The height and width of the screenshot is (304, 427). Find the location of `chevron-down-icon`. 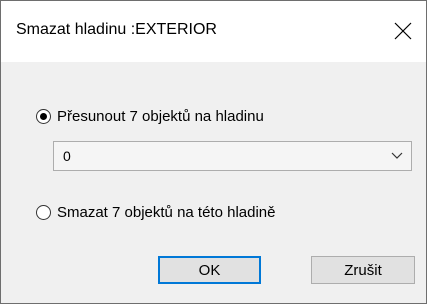

chevron-down-icon is located at coordinates (397, 155).